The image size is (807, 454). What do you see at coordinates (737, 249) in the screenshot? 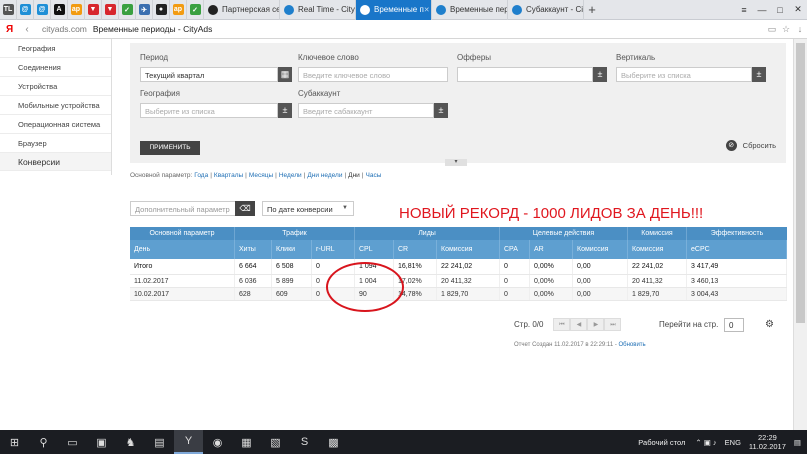
I see `column-header: eCPC` at bounding box center [737, 249].